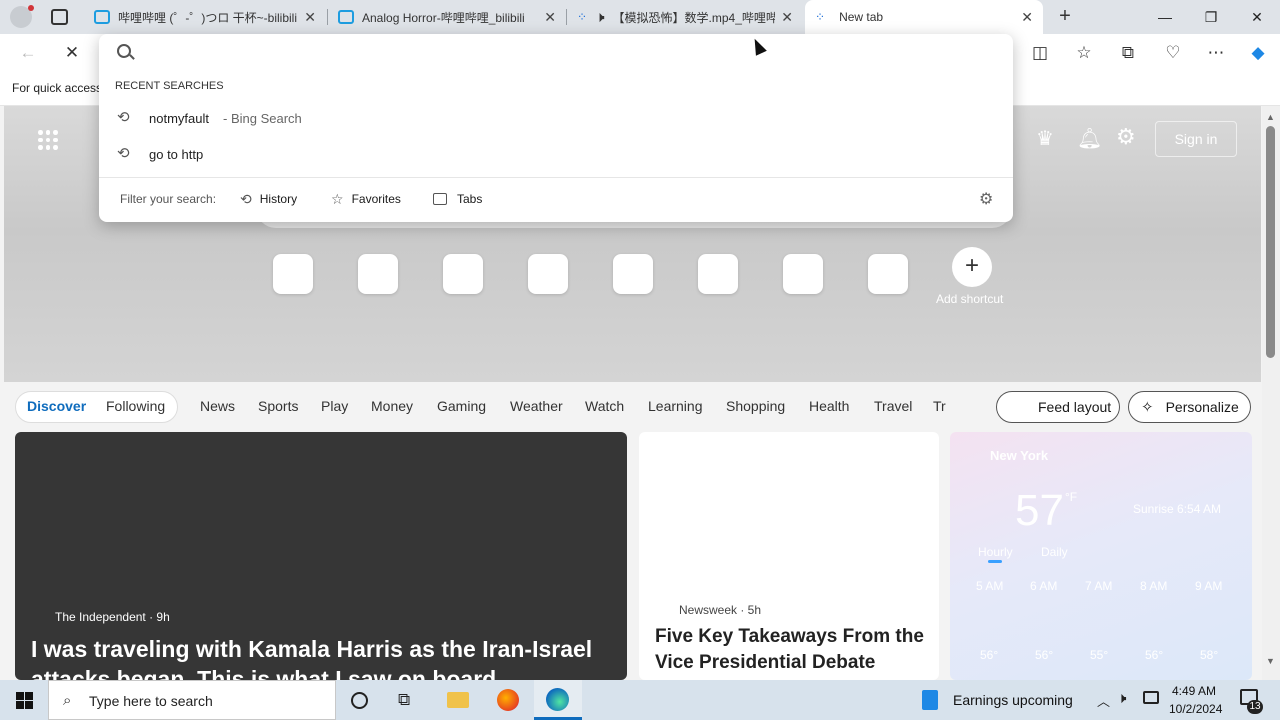  I want to click on page-scrollbar: ▲ ▼, so click(1271, 393).